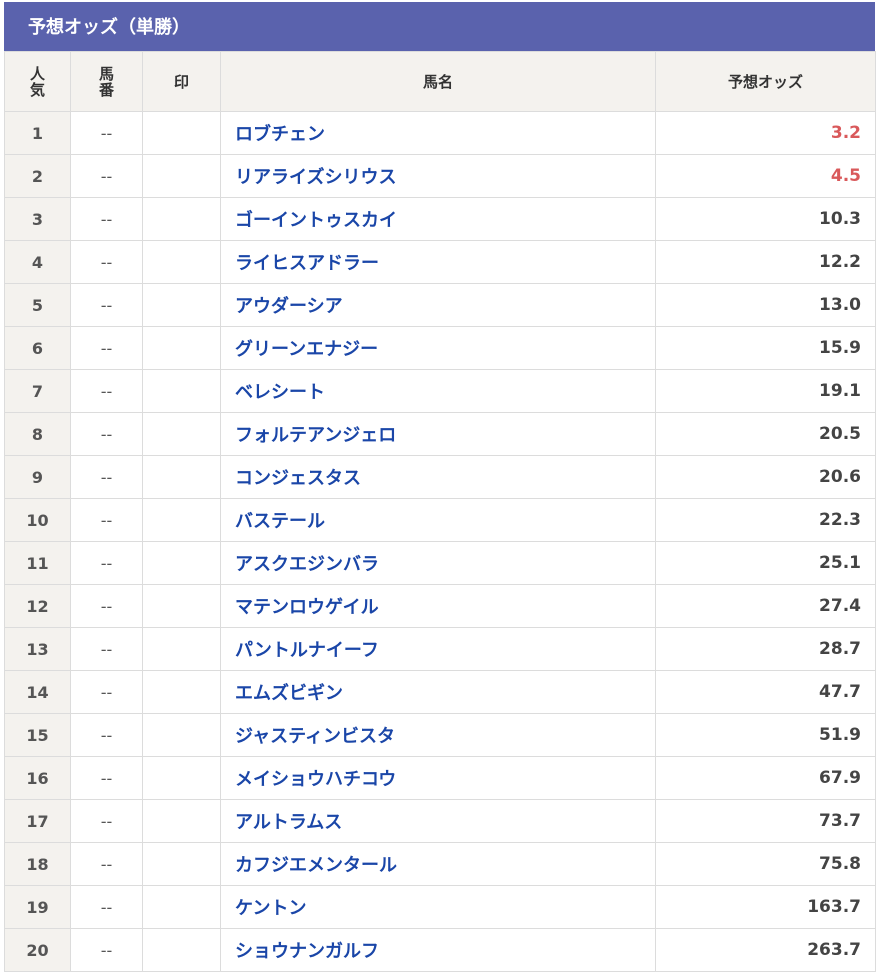 This screenshot has width=879, height=972. What do you see at coordinates (289, 306) in the screenshot?
I see `horse-name-link: アウダーシア` at bounding box center [289, 306].